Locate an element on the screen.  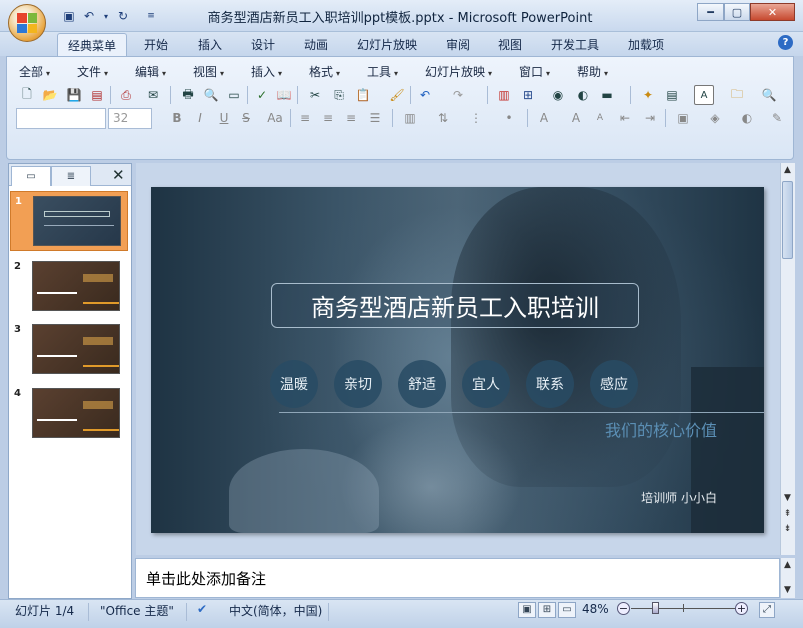
slide-thumbnail: 2 is located at coordinates (69, 287).